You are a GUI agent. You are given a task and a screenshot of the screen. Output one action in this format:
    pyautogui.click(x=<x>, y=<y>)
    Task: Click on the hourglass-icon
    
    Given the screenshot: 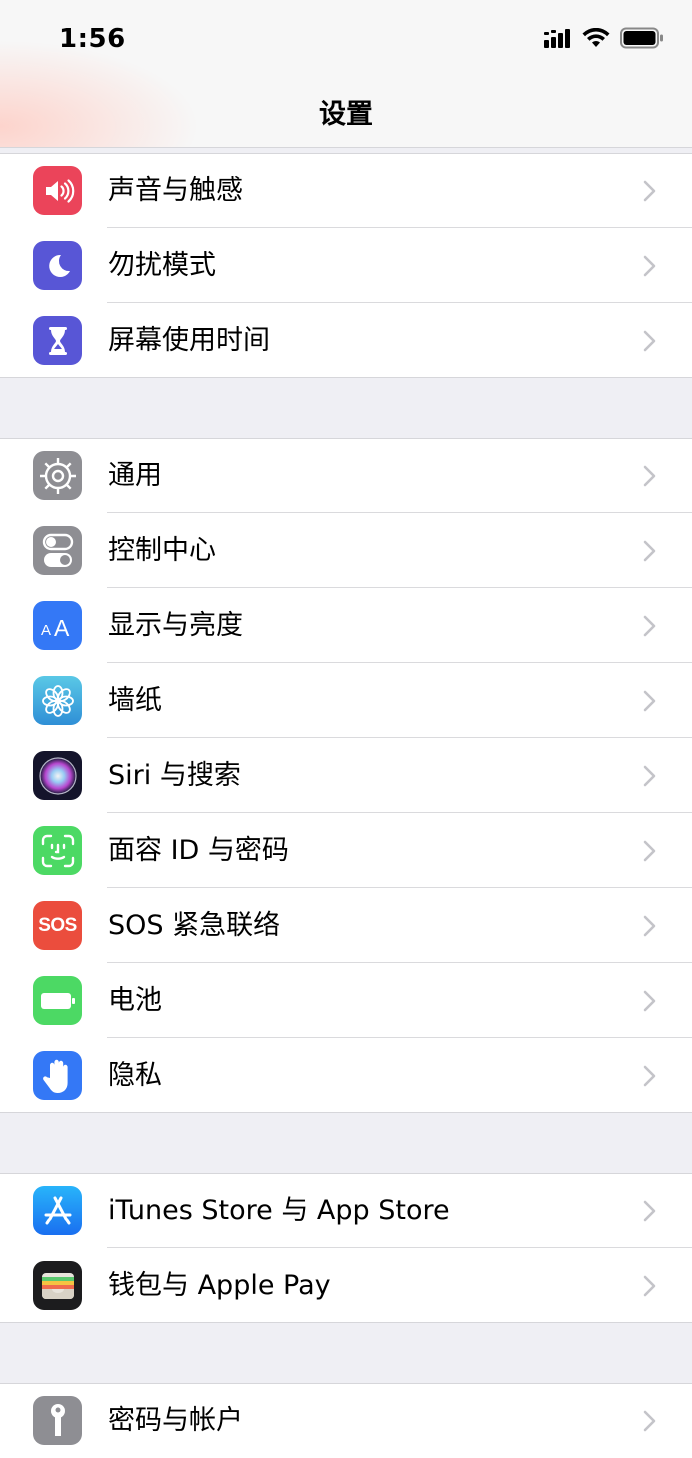 What is the action you would take?
    pyautogui.click(x=57, y=340)
    